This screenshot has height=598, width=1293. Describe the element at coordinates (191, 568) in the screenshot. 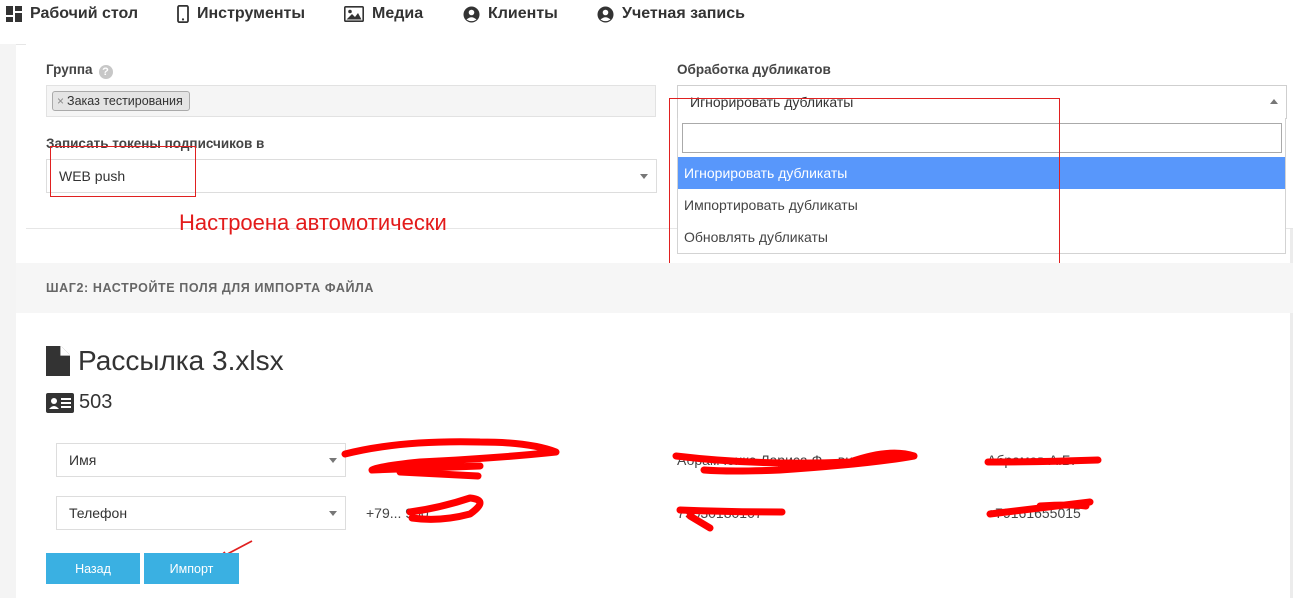

I see `import-button: Импорт` at that location.